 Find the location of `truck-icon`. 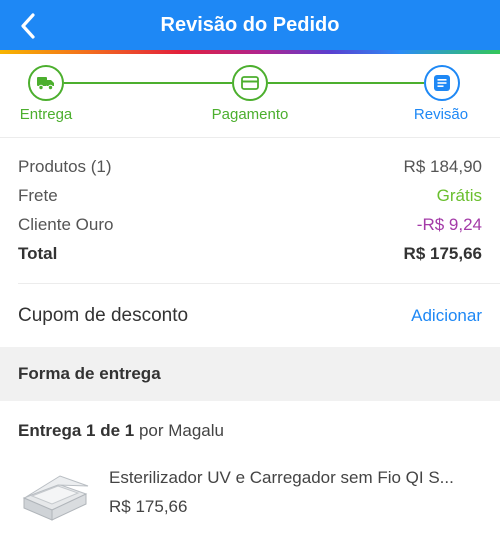

truck-icon is located at coordinates (45, 83).